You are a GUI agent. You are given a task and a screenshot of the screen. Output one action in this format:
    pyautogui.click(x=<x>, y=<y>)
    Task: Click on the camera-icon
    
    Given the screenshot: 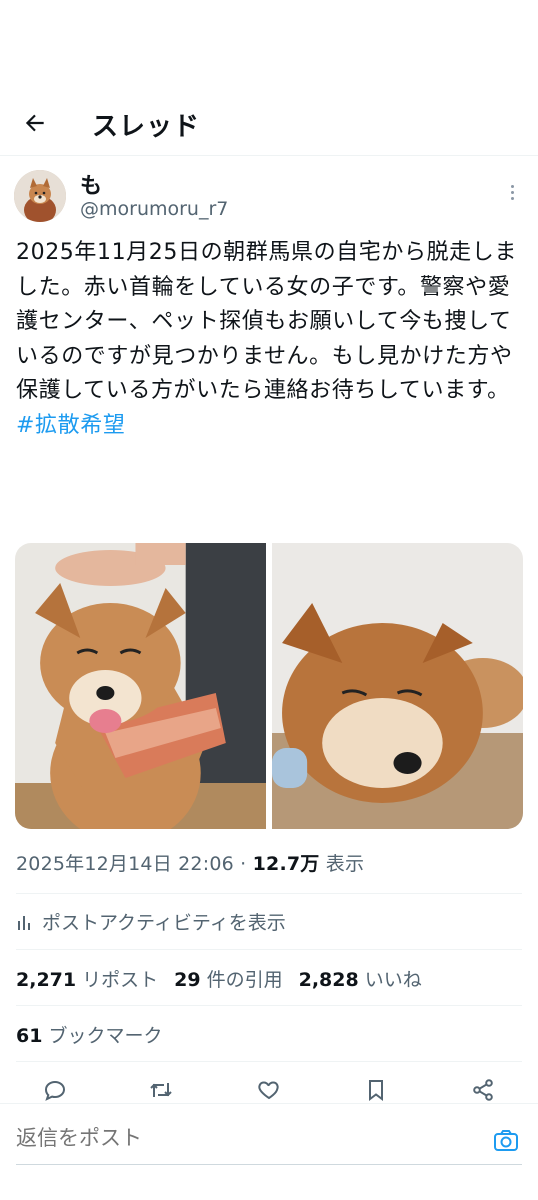 What is the action you would take?
    pyautogui.click(x=506, y=1140)
    